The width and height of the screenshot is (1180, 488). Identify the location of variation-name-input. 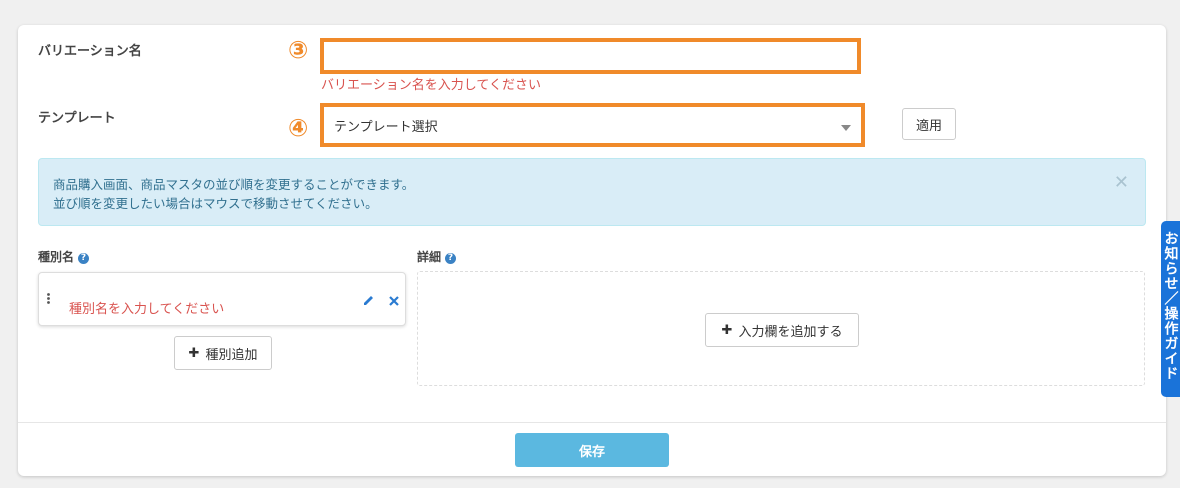
(590, 56).